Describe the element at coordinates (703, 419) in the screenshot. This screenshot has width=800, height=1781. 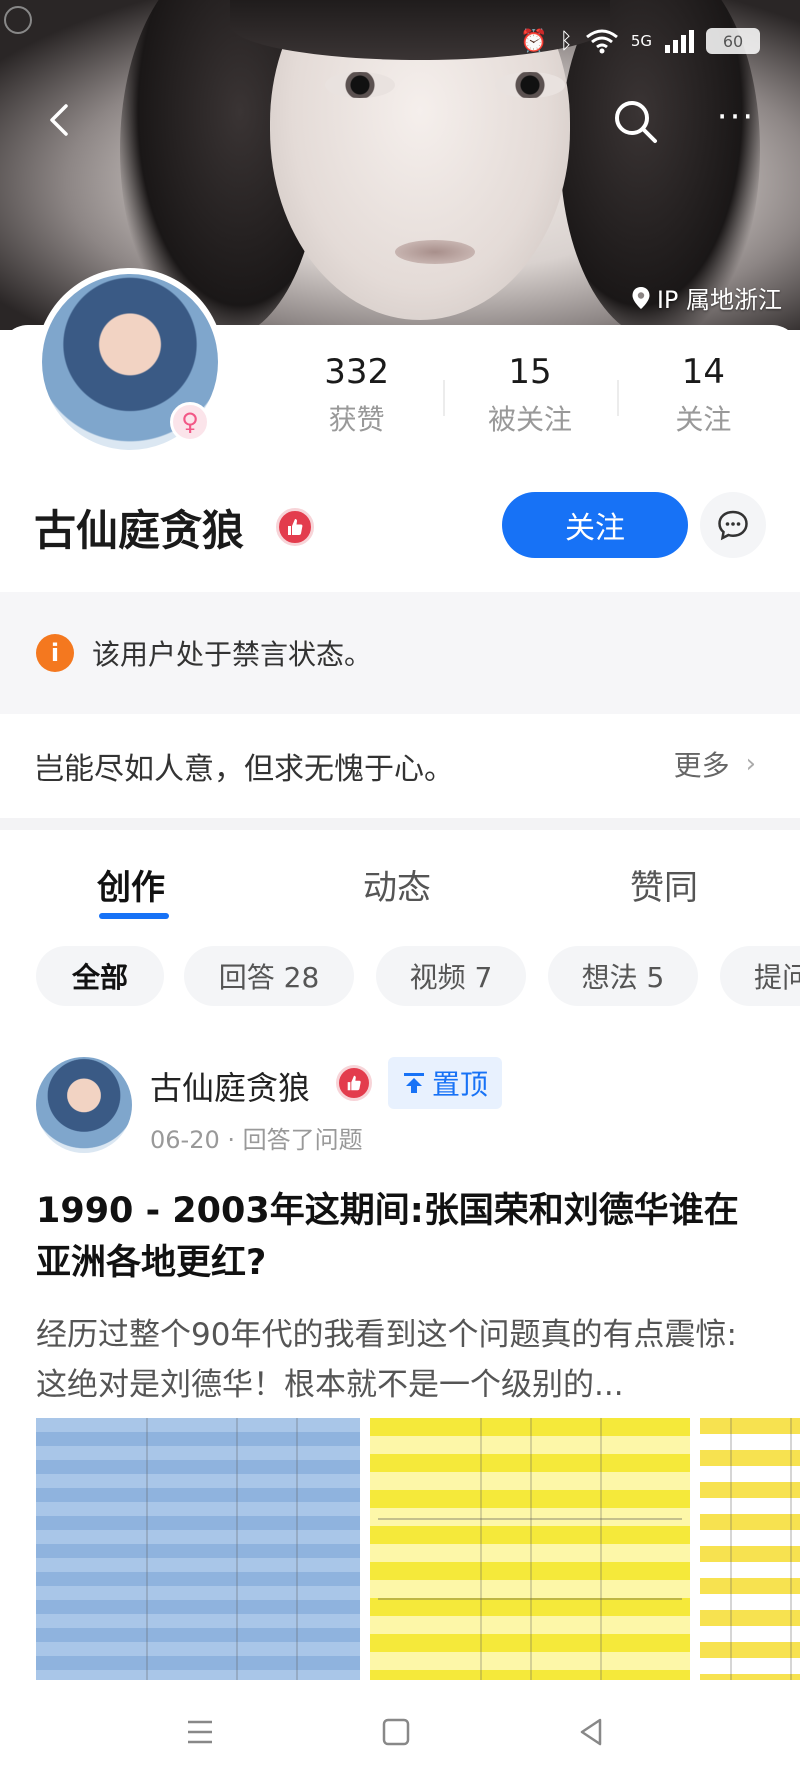
I see `stat-label: 关注` at that location.